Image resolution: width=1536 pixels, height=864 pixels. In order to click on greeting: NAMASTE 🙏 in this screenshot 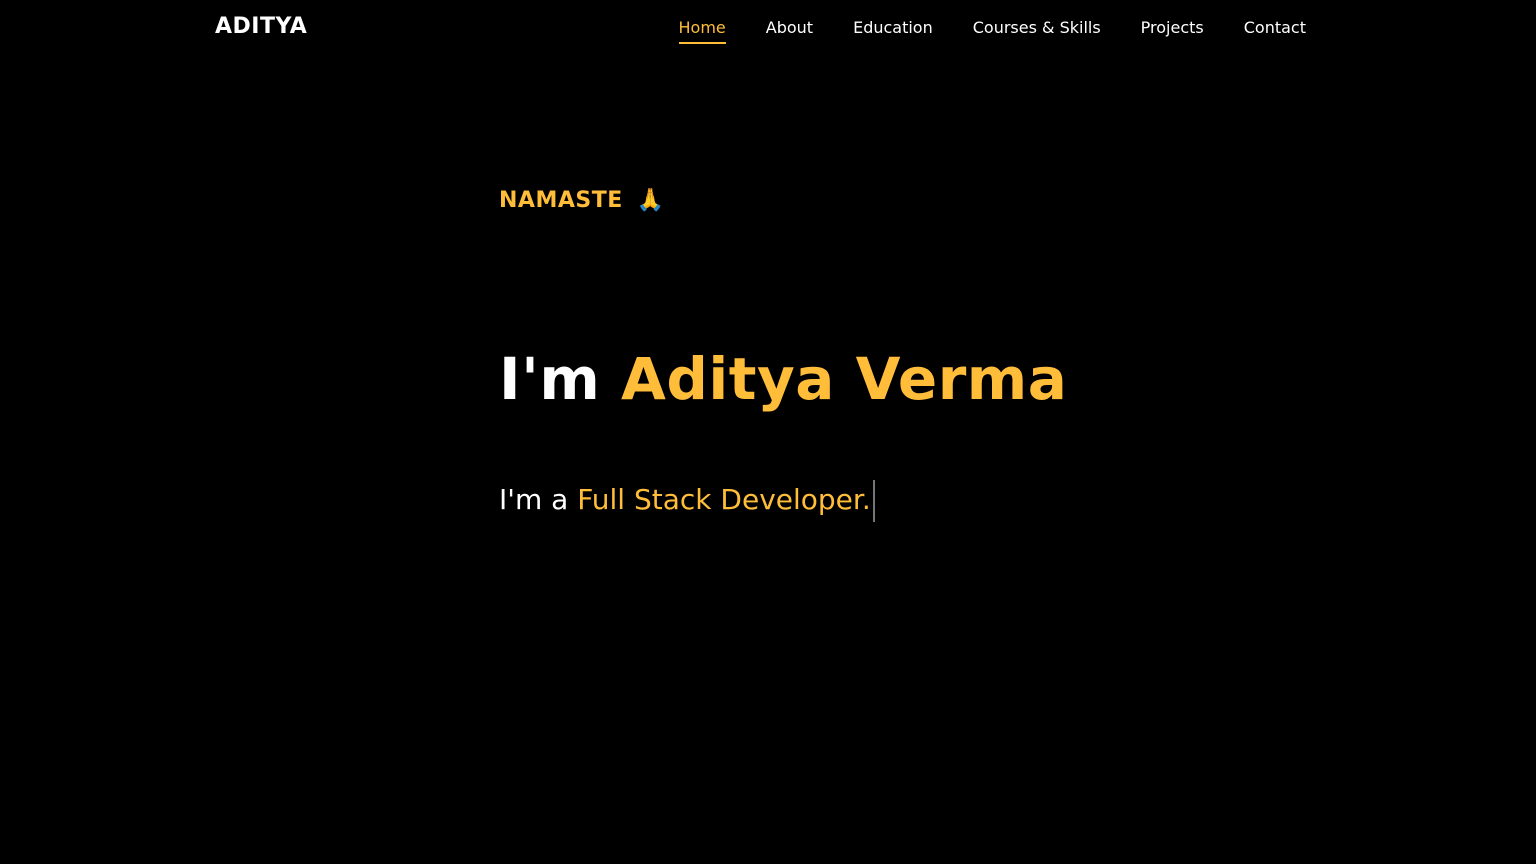, I will do `click(582, 200)`.